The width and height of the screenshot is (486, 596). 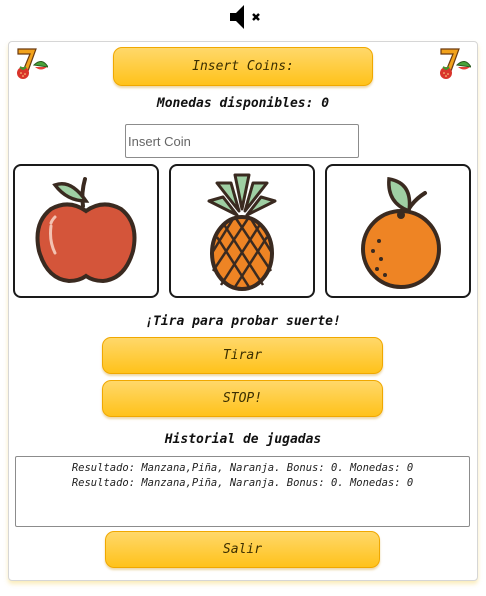 What do you see at coordinates (401, 232) in the screenshot?
I see `orange-icon` at bounding box center [401, 232].